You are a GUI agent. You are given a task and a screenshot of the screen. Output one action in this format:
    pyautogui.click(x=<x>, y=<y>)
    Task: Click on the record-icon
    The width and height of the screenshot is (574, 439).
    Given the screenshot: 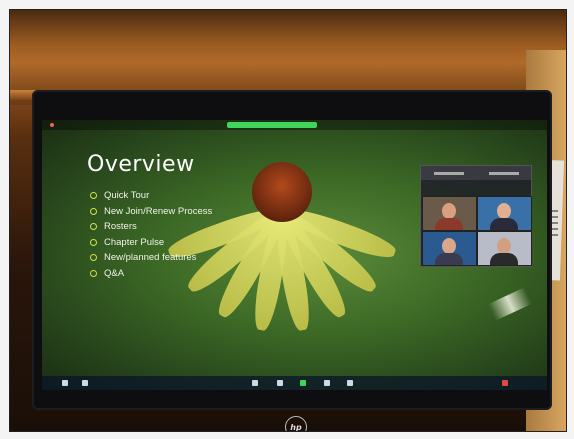 What is the action you would take?
    pyautogui.click(x=327, y=383)
    